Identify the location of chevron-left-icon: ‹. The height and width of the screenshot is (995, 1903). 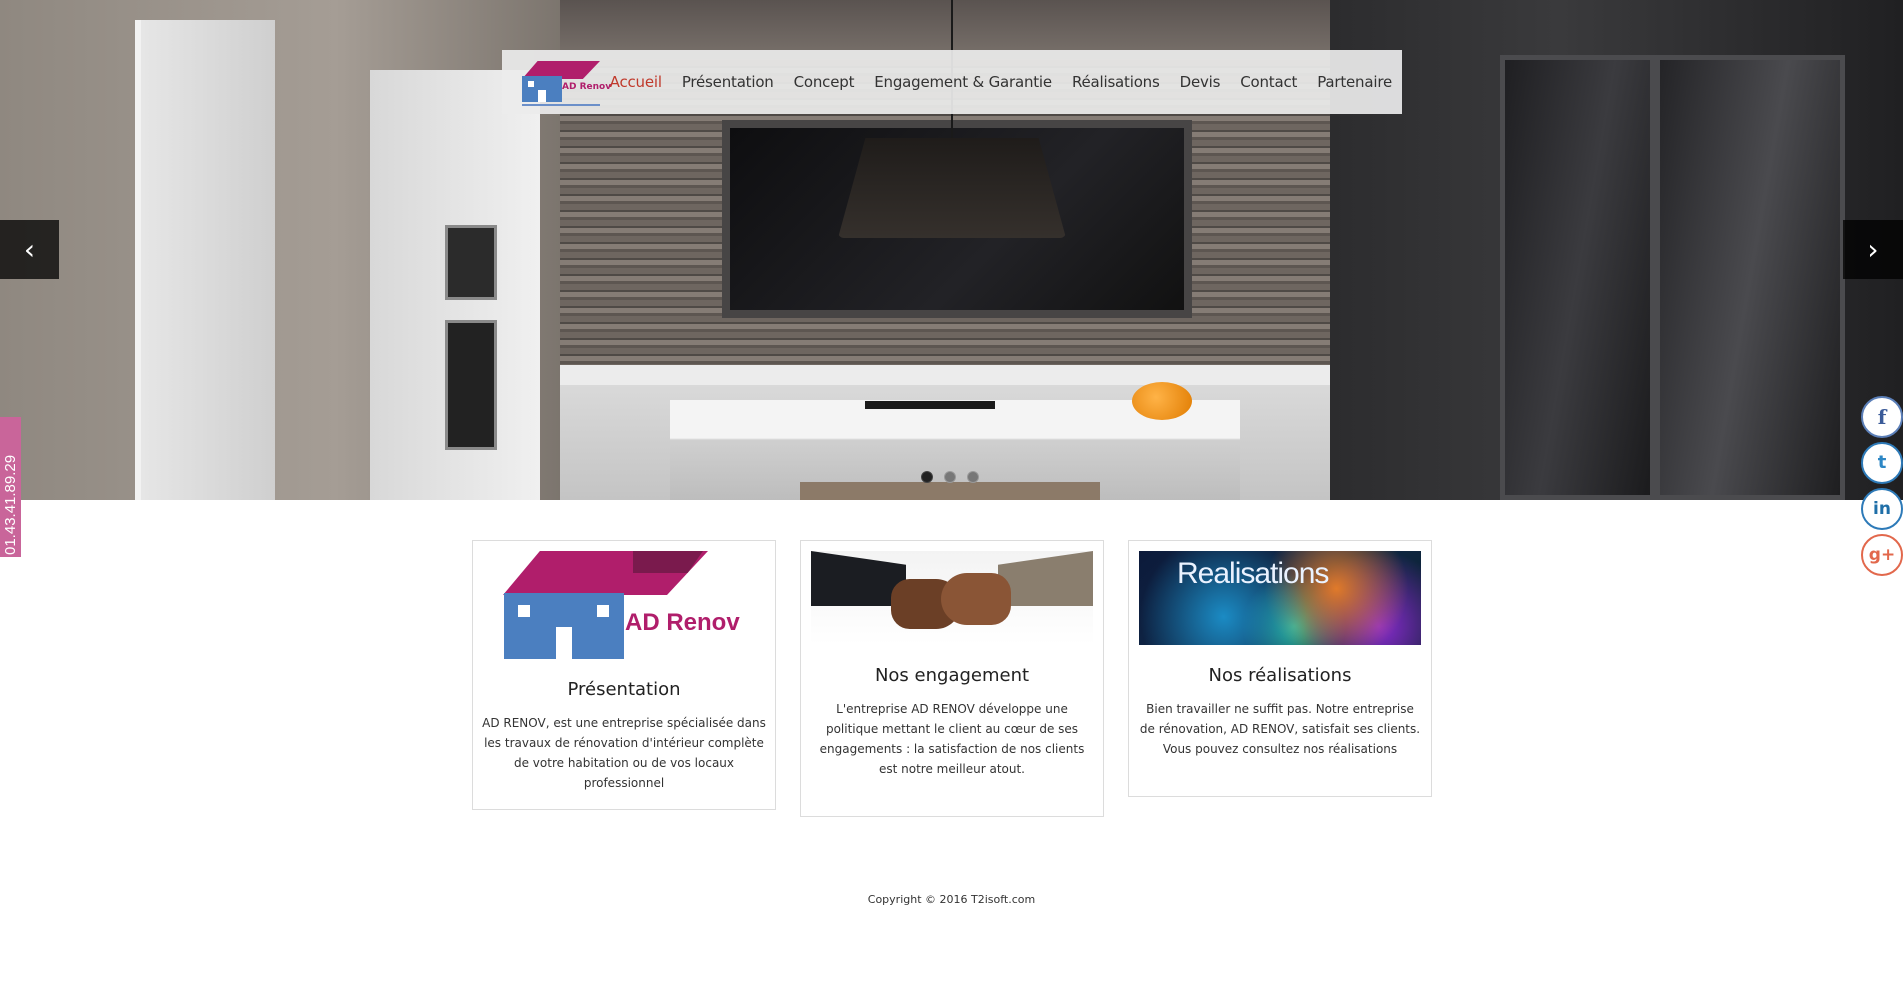
(29, 249).